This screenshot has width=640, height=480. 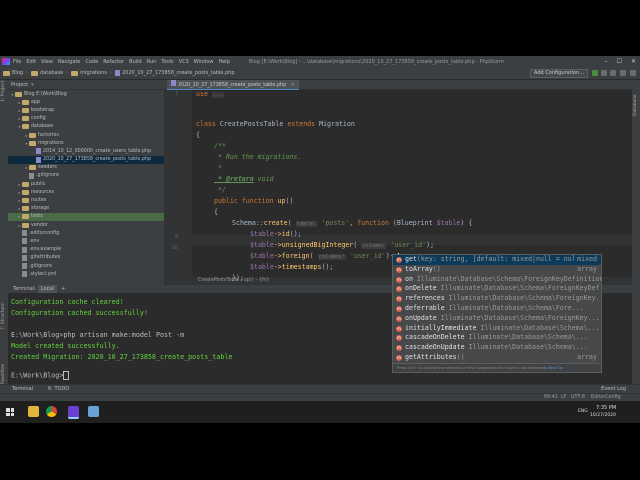 I want to click on tree-item: ▸ seeders, so click(x=86, y=168).